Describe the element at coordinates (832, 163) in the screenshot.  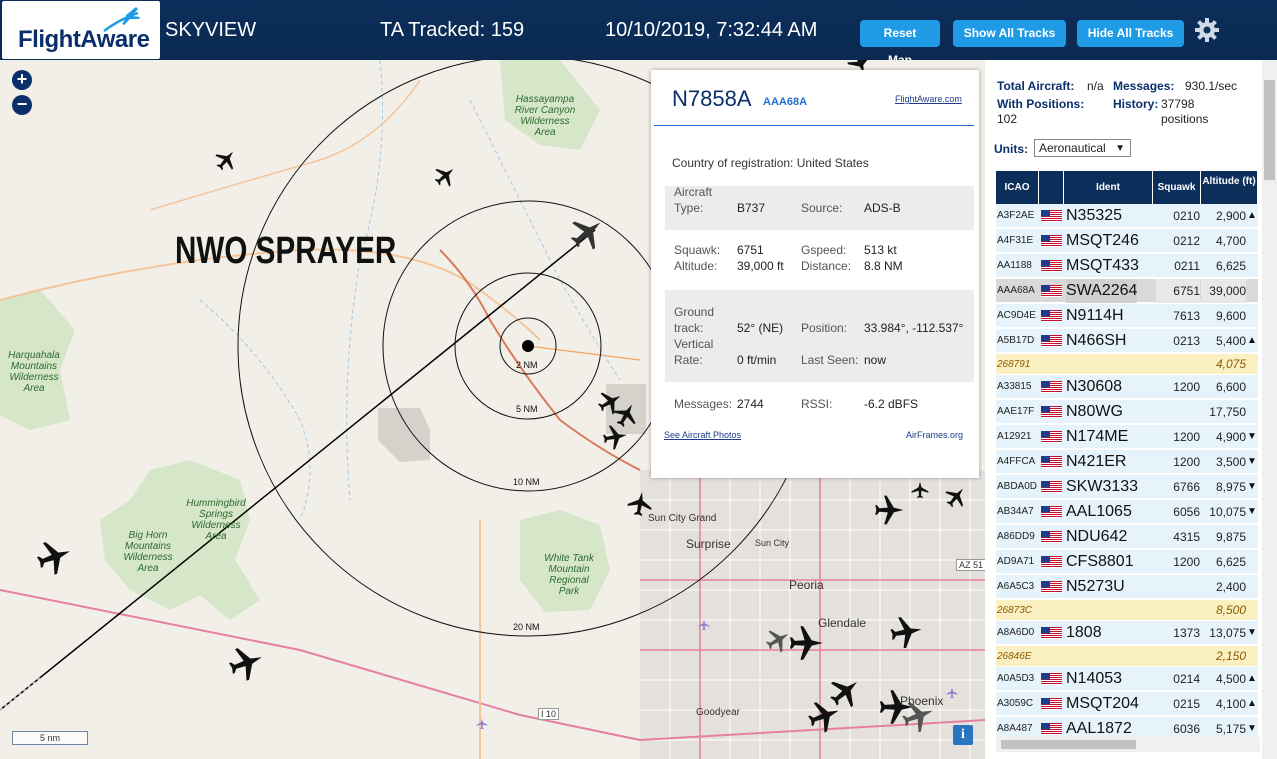
I see `country-value: United States` at that location.